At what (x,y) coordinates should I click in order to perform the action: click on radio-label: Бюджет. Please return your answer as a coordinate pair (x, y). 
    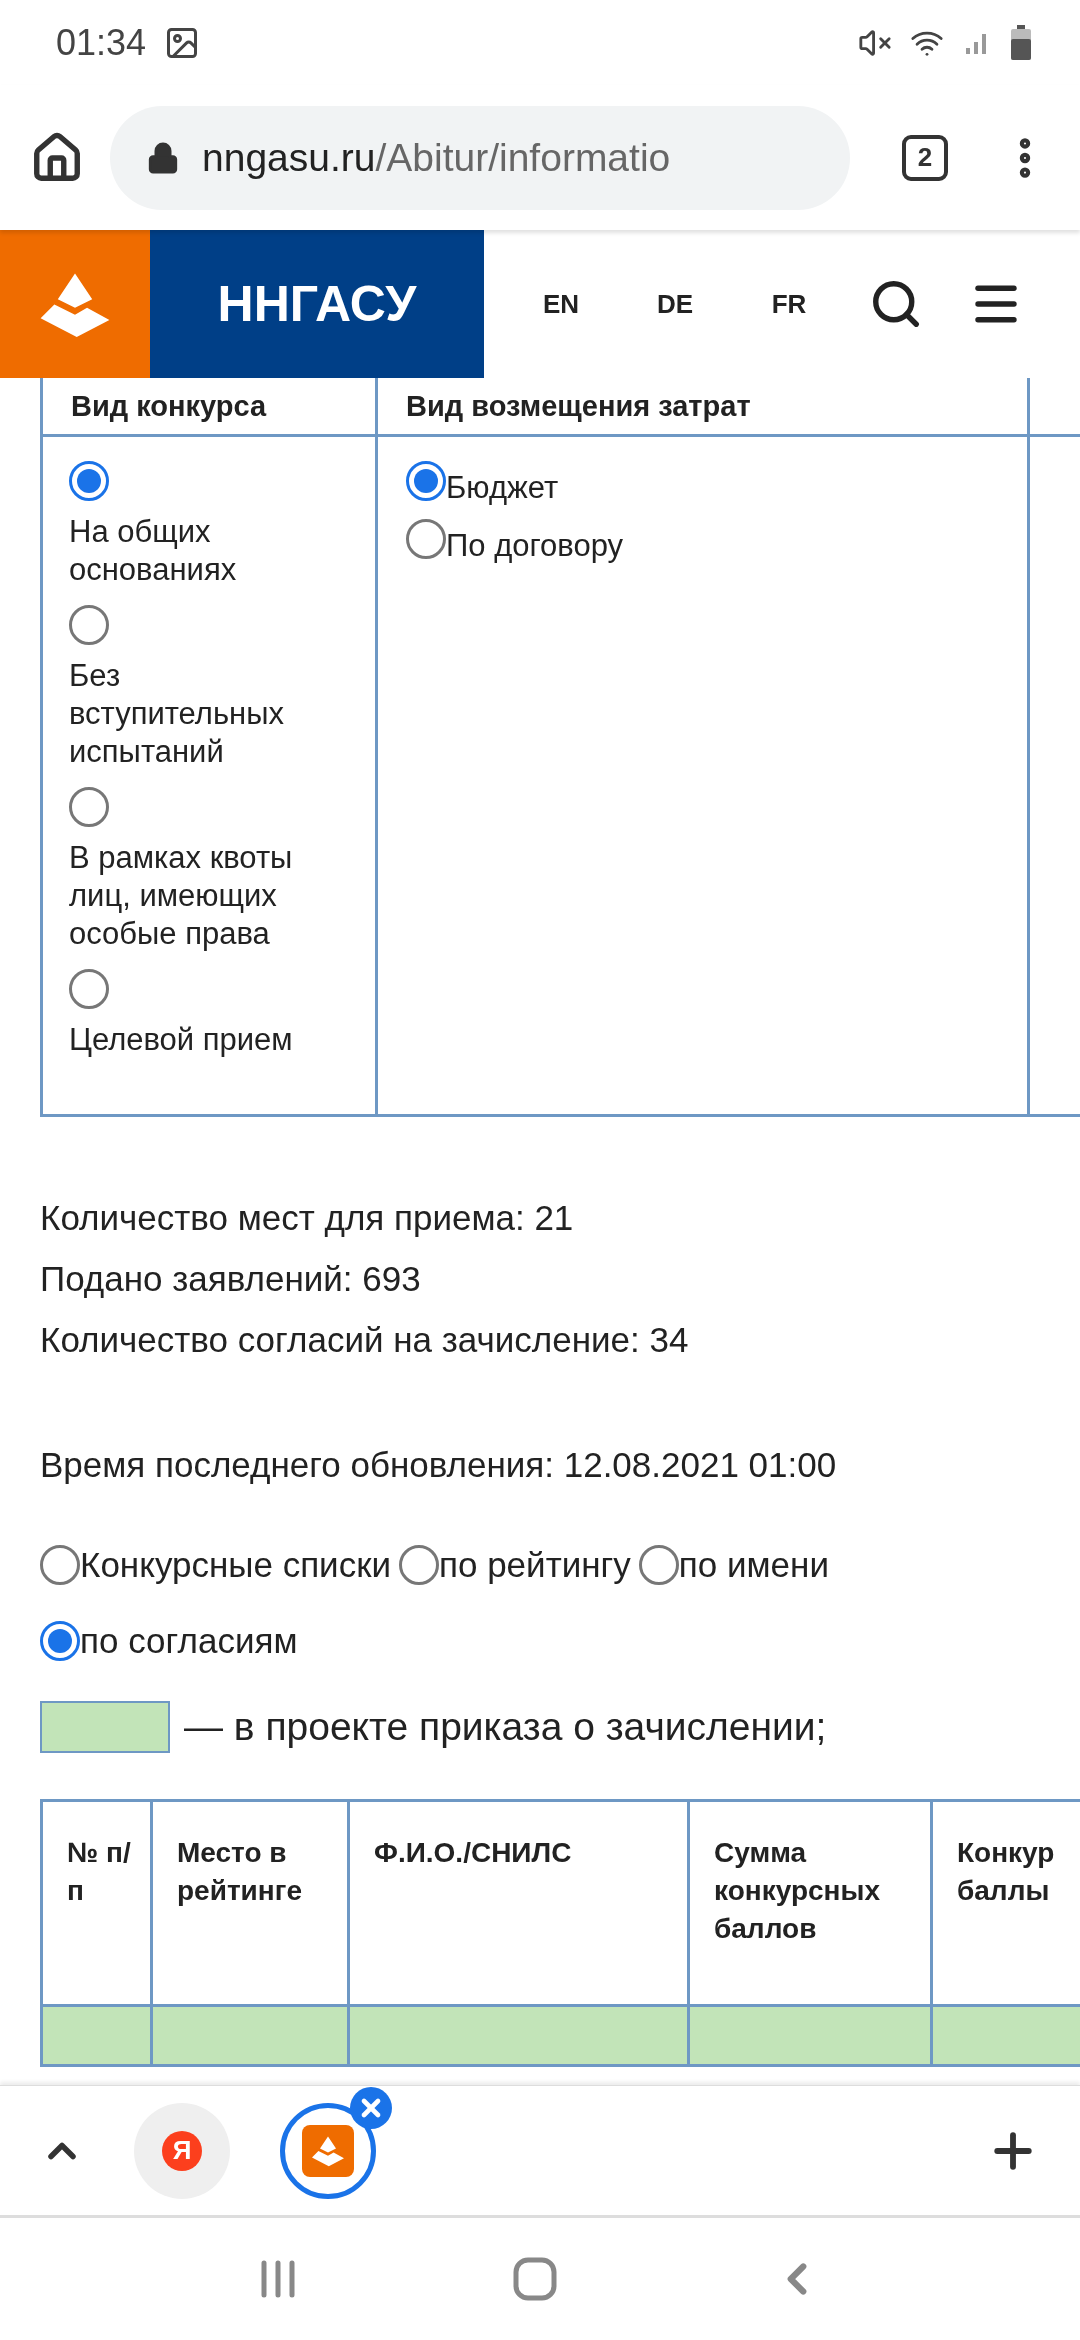
    Looking at the image, I should click on (502, 487).